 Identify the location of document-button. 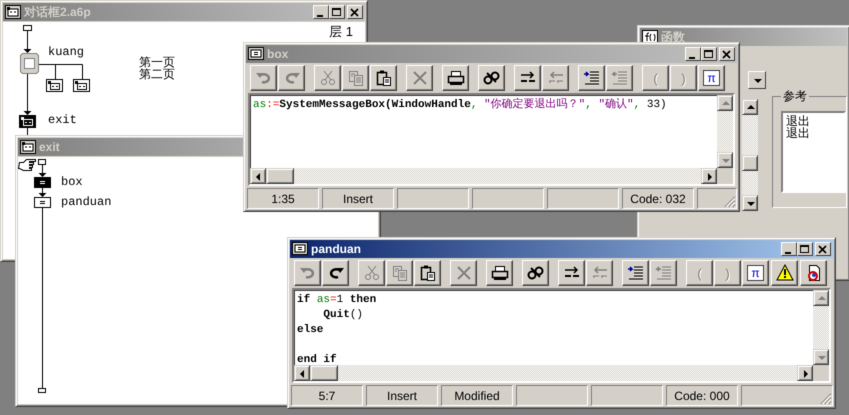
(813, 273).